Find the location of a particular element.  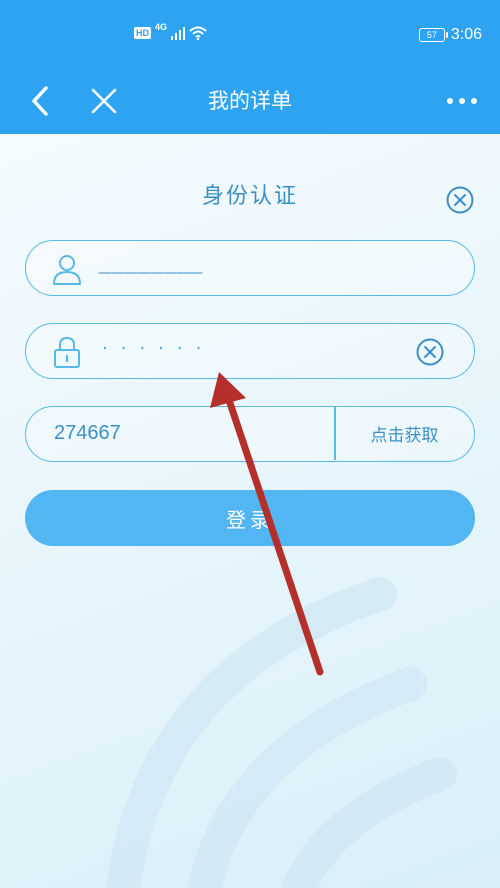

get-code-button: 点击获取 is located at coordinates (404, 433).